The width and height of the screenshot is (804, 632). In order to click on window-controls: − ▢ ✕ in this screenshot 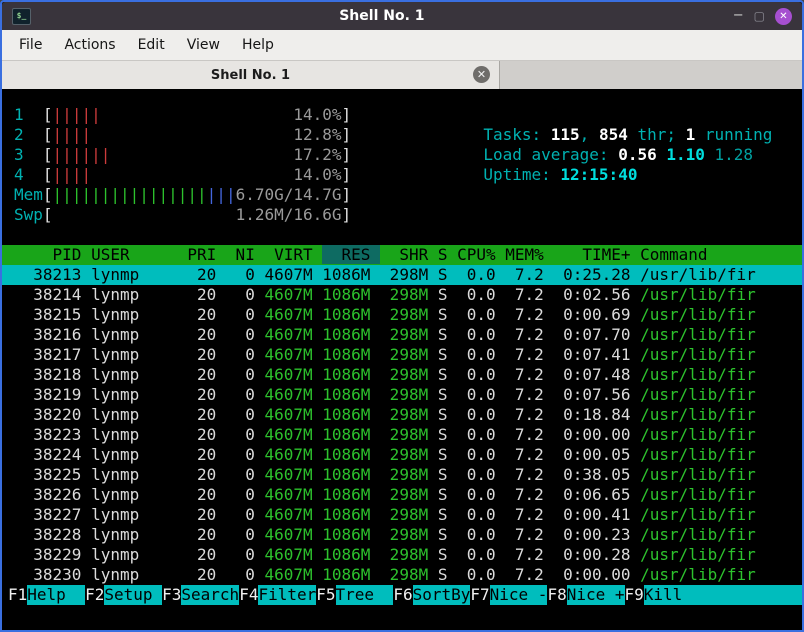, I will do `click(762, 16)`.